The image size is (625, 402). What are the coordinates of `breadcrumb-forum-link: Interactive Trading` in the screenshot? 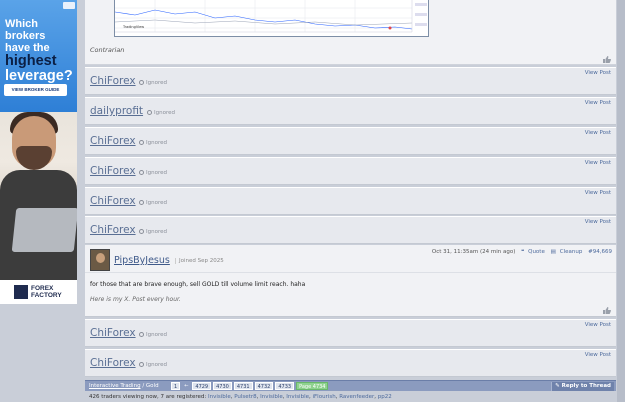 It's located at (115, 386).